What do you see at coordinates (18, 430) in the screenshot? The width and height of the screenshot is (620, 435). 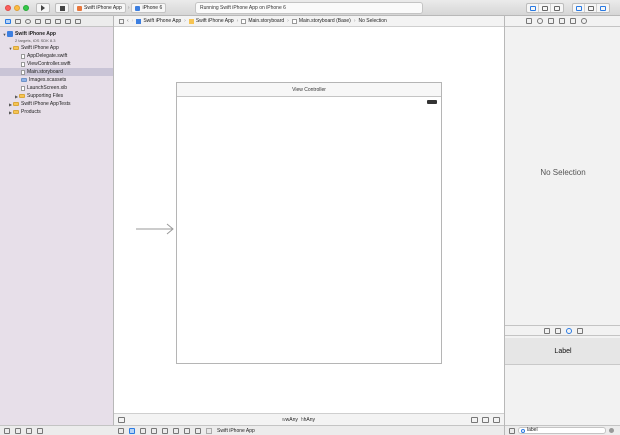 I see `recent-files-icon` at bounding box center [18, 430].